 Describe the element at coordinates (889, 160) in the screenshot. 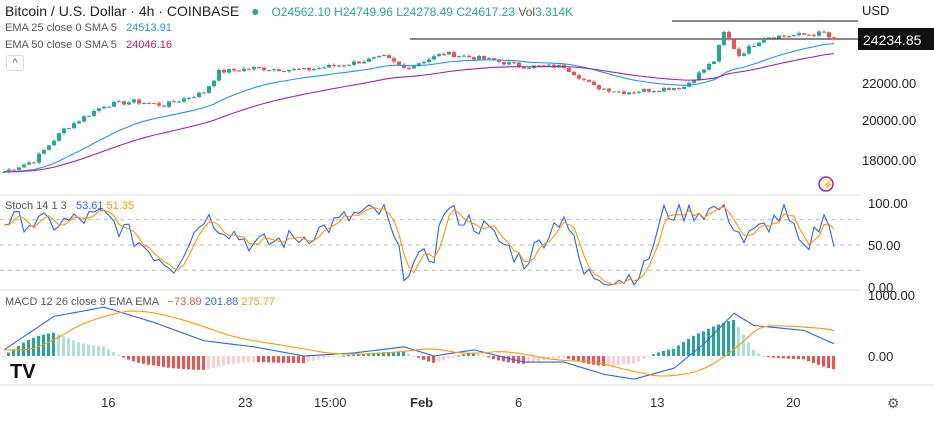

I see `price-tick: 18000.00` at that location.